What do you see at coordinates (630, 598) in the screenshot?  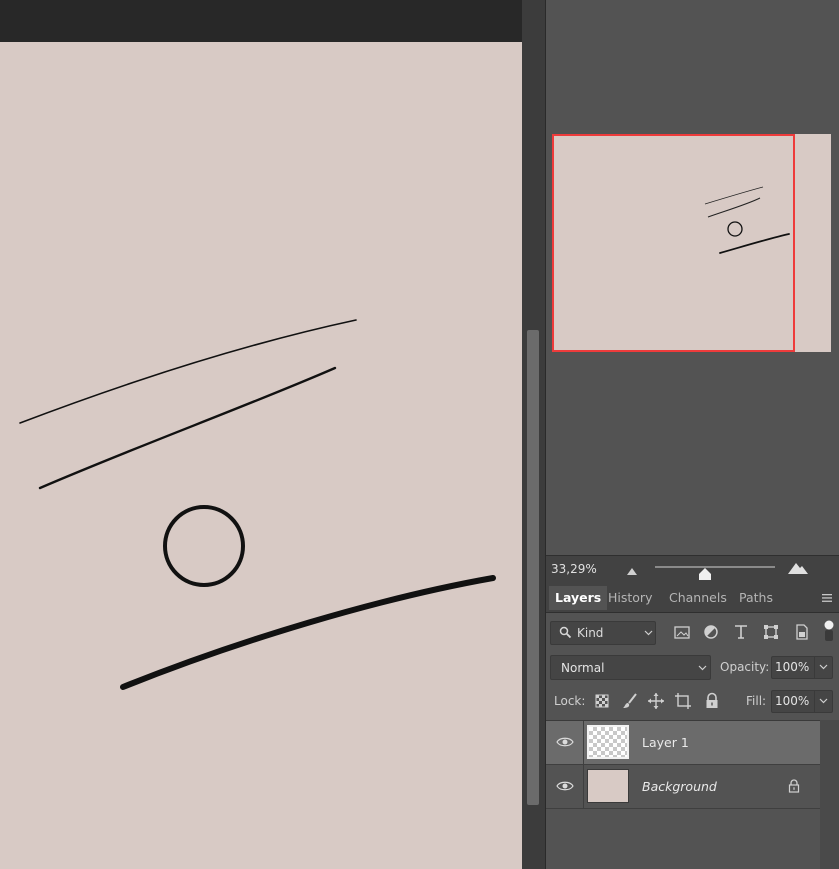 I see `tab-history: History` at bounding box center [630, 598].